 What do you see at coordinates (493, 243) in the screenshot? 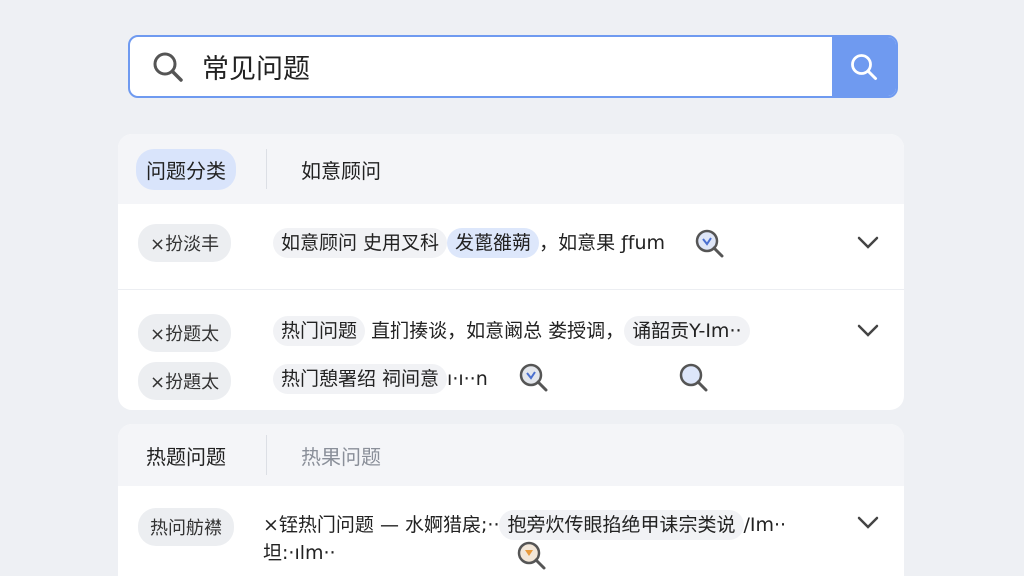
I see `snippet-highlight: 发蓖雒蒴` at bounding box center [493, 243].